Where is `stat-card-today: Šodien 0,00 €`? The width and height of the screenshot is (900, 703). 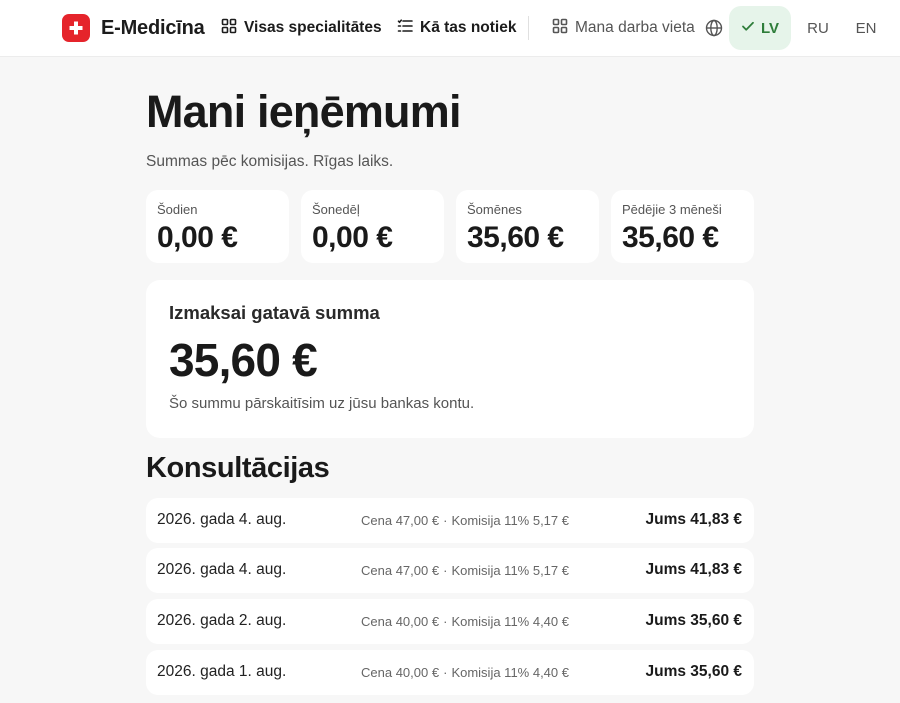
stat-card-today: Šodien 0,00 € is located at coordinates (217, 226).